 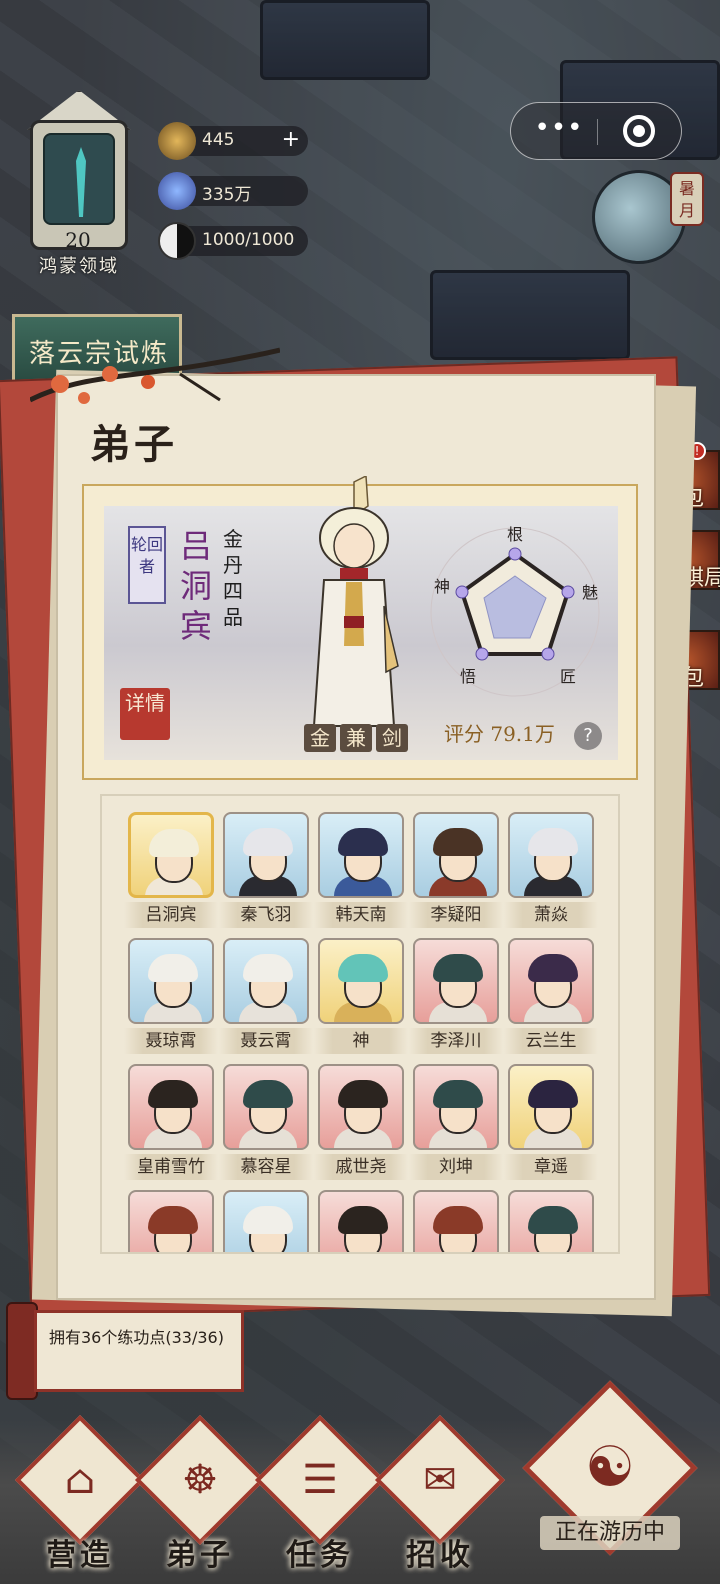 What do you see at coordinates (177, 191) in the screenshot?
I see `crystal-icon` at bounding box center [177, 191].